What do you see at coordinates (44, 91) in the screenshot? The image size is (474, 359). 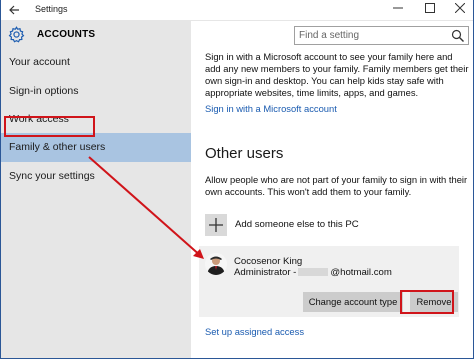 I see `sidebar-item-label: Sign-in options` at bounding box center [44, 91].